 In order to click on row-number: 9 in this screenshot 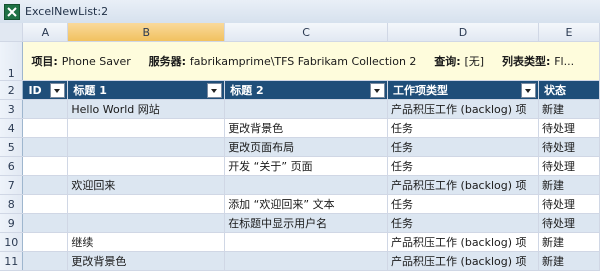, I will do `click(12, 223)`.